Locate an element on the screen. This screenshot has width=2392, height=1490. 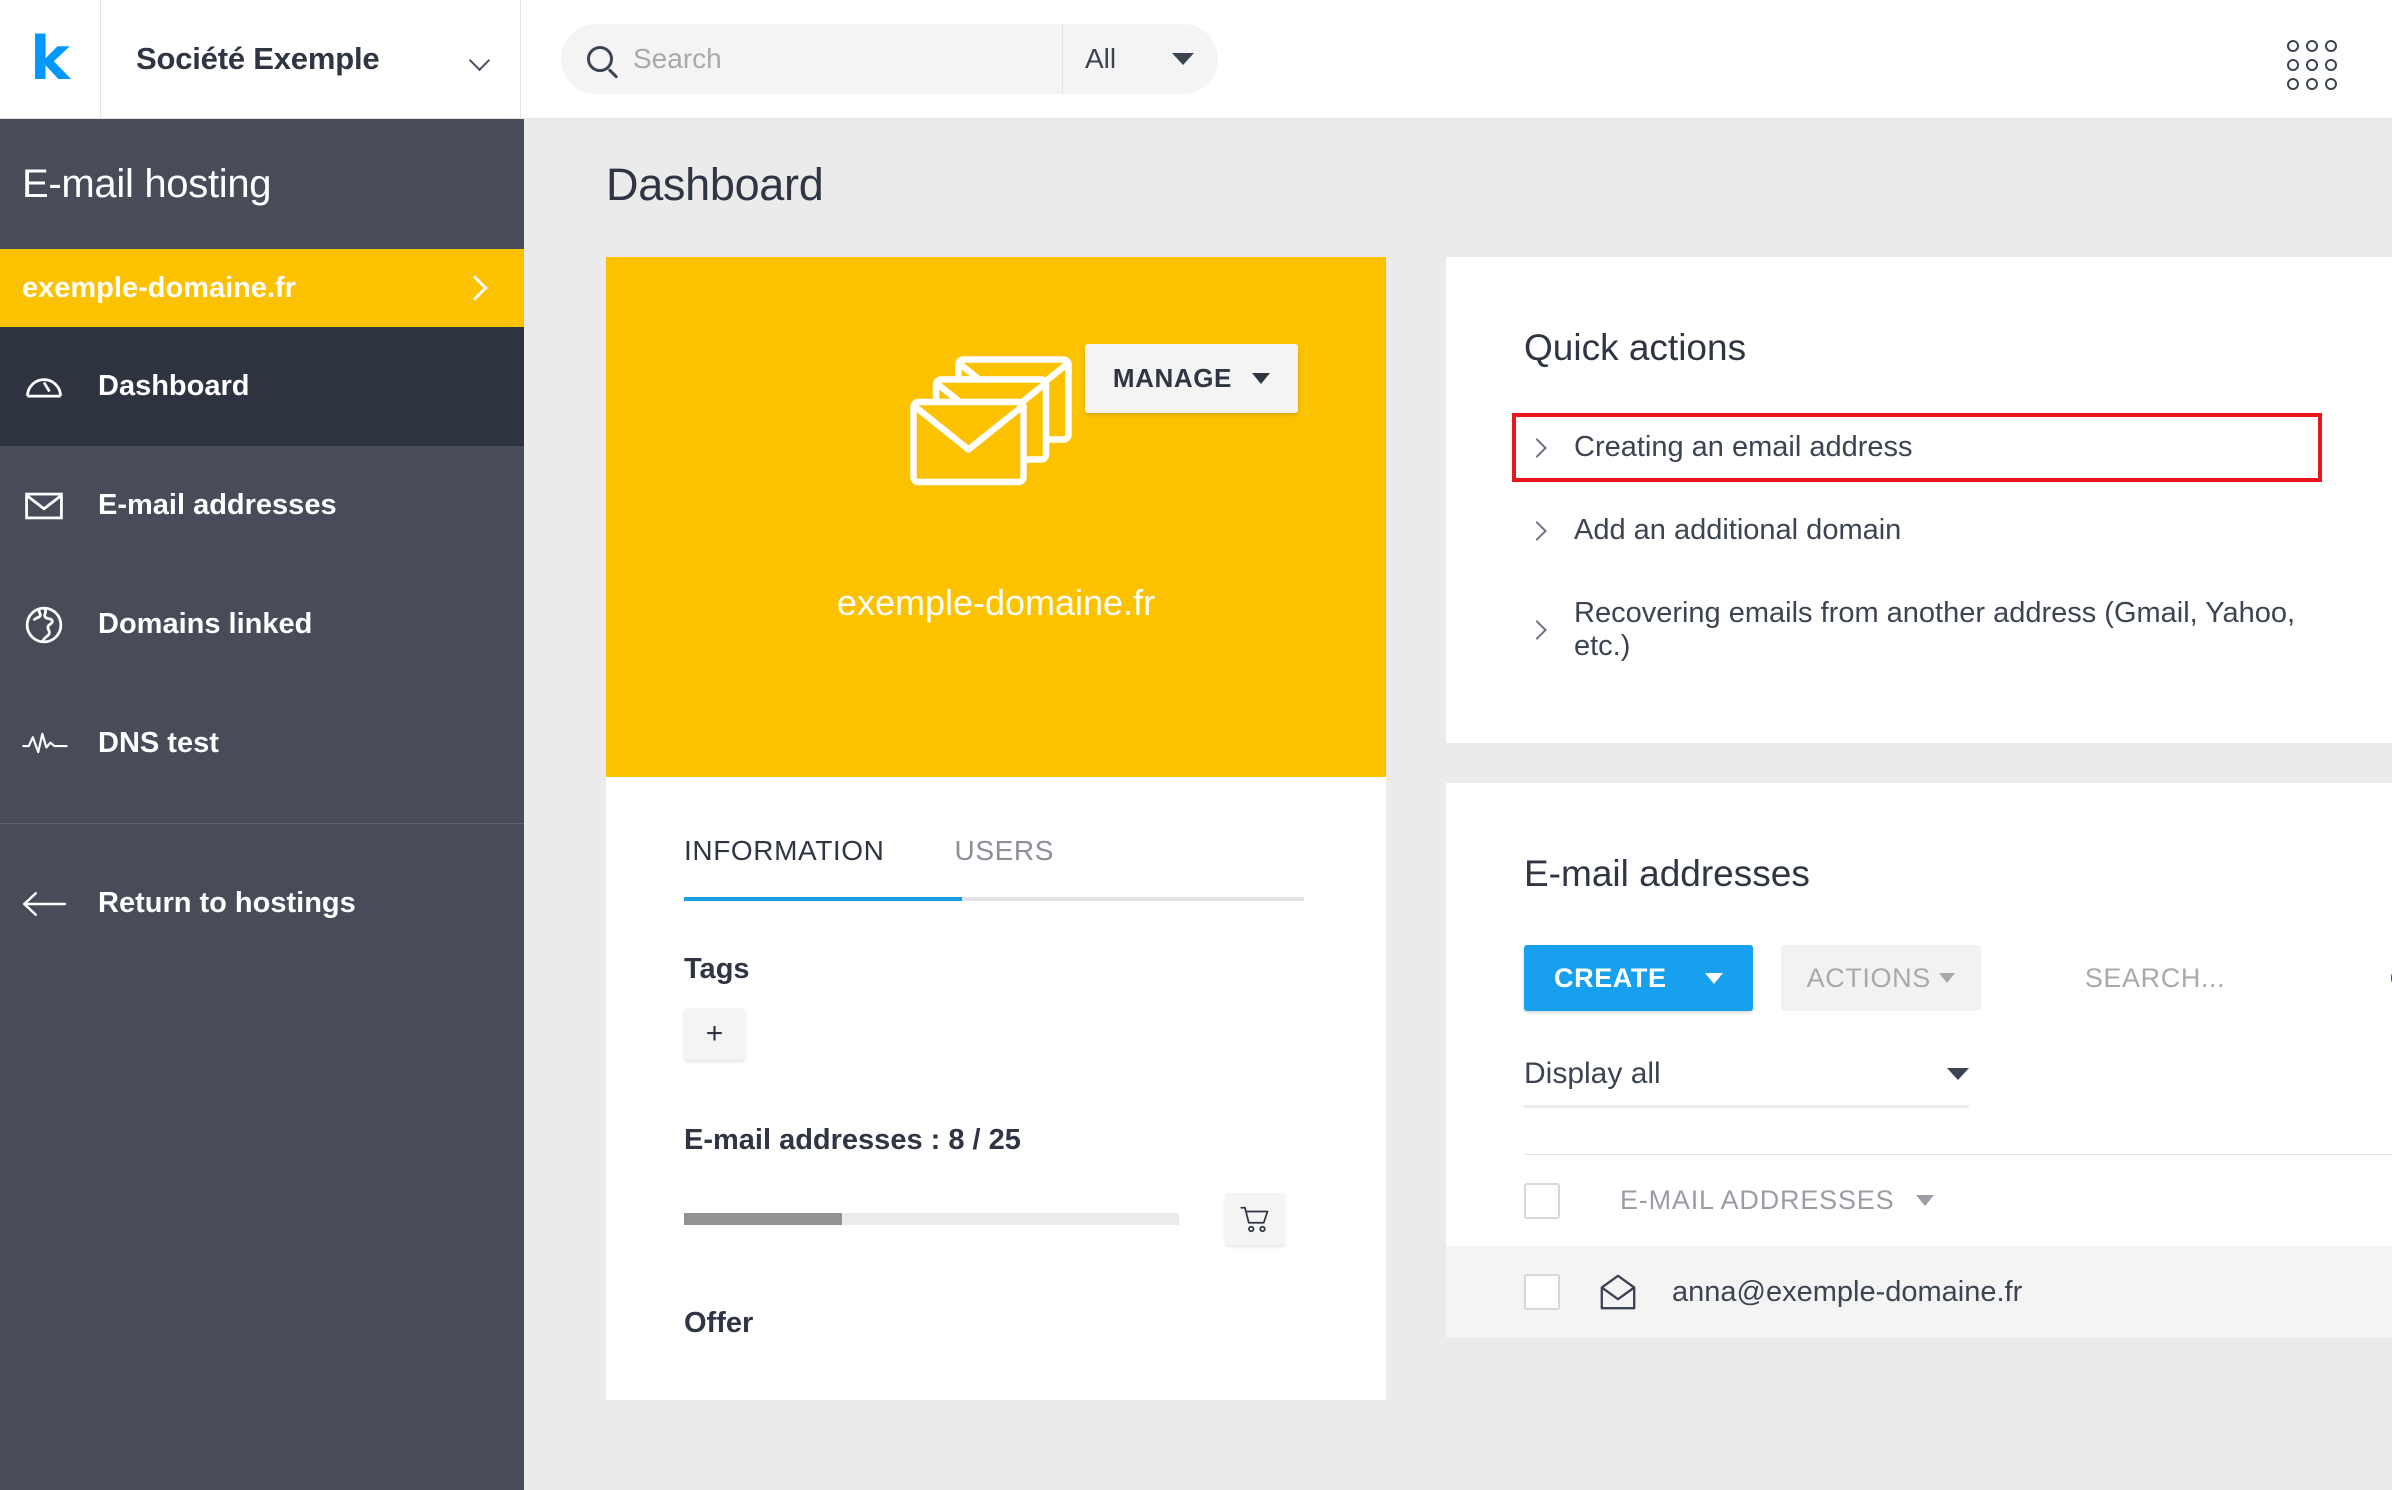
sidebar-item-label: DNS test is located at coordinates (158, 743).